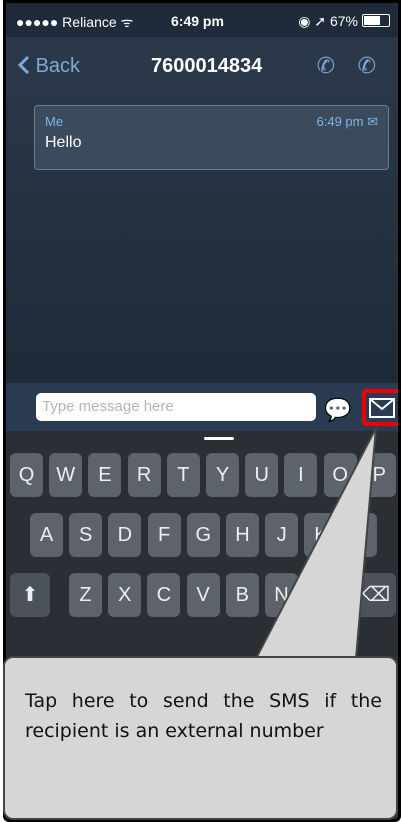  I want to click on battery-icon, so click(376, 20).